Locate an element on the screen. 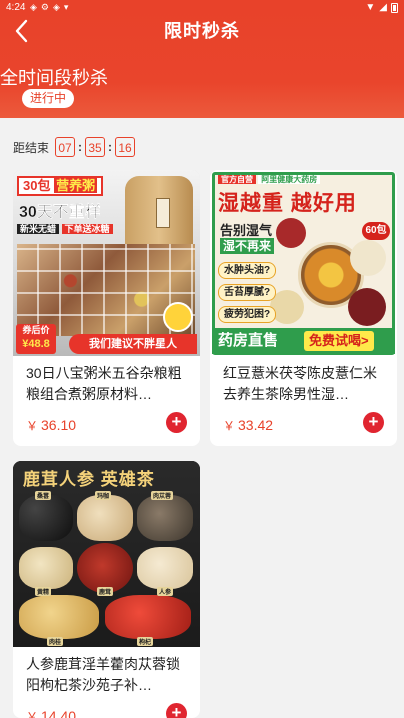  system-icons: ▼ ◢ is located at coordinates (381, 7).